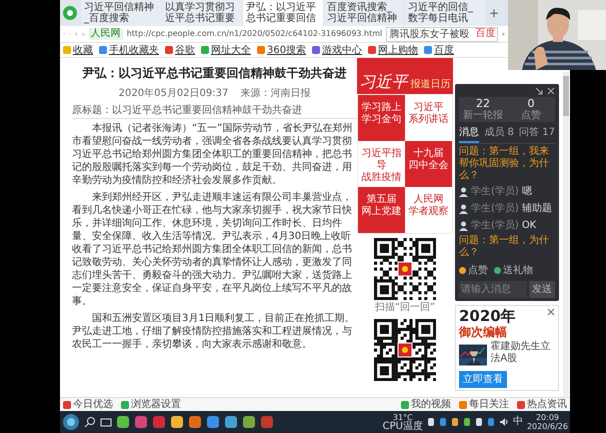 The width and height of the screenshot is (606, 433). What do you see at coordinates (547, 417) in the screenshot?
I see `clock-time: 20:09` at bounding box center [547, 417].